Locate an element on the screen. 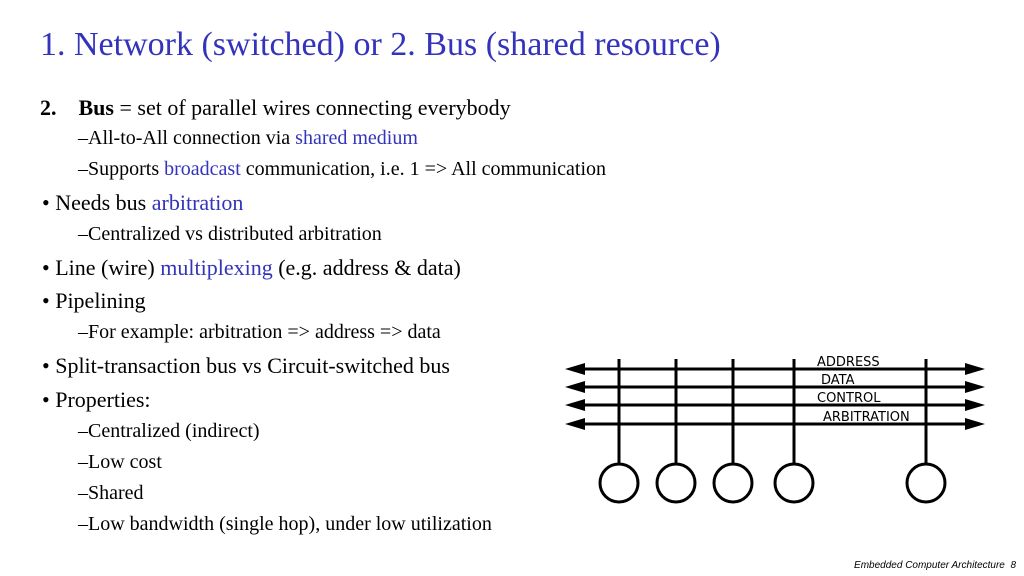 The width and height of the screenshot is (1024, 576). bus-label-control: CONTROL is located at coordinates (849, 398).